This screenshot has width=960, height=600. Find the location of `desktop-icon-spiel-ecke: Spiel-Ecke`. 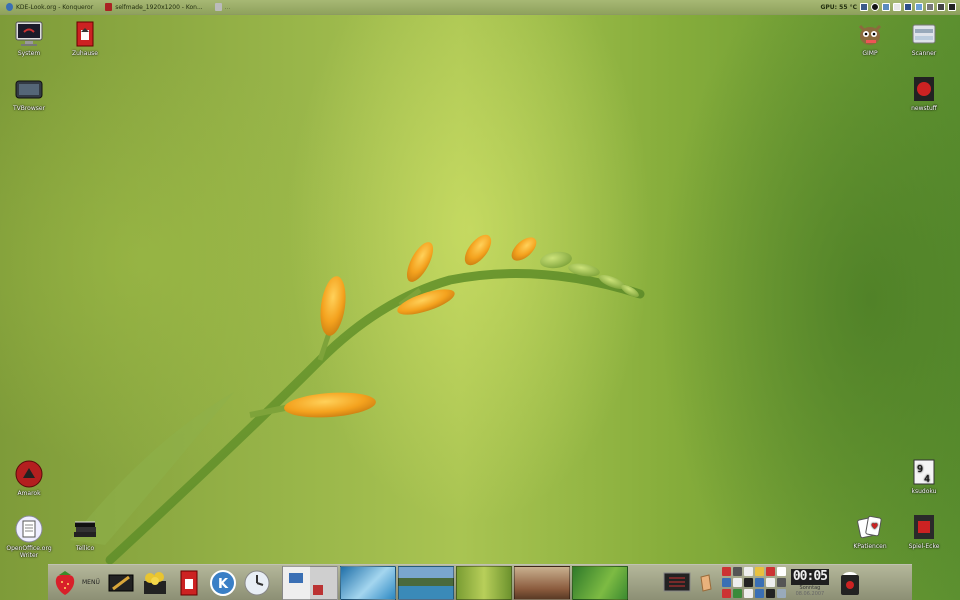

desktop-icon-spiel-ecke: Spiel-Ecke is located at coordinates (924, 531).